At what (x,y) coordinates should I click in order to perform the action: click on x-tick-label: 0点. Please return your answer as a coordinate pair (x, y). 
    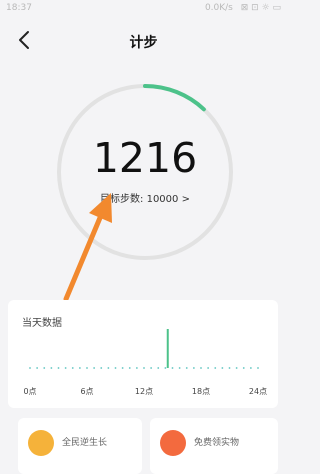
    Looking at the image, I should click on (29, 391).